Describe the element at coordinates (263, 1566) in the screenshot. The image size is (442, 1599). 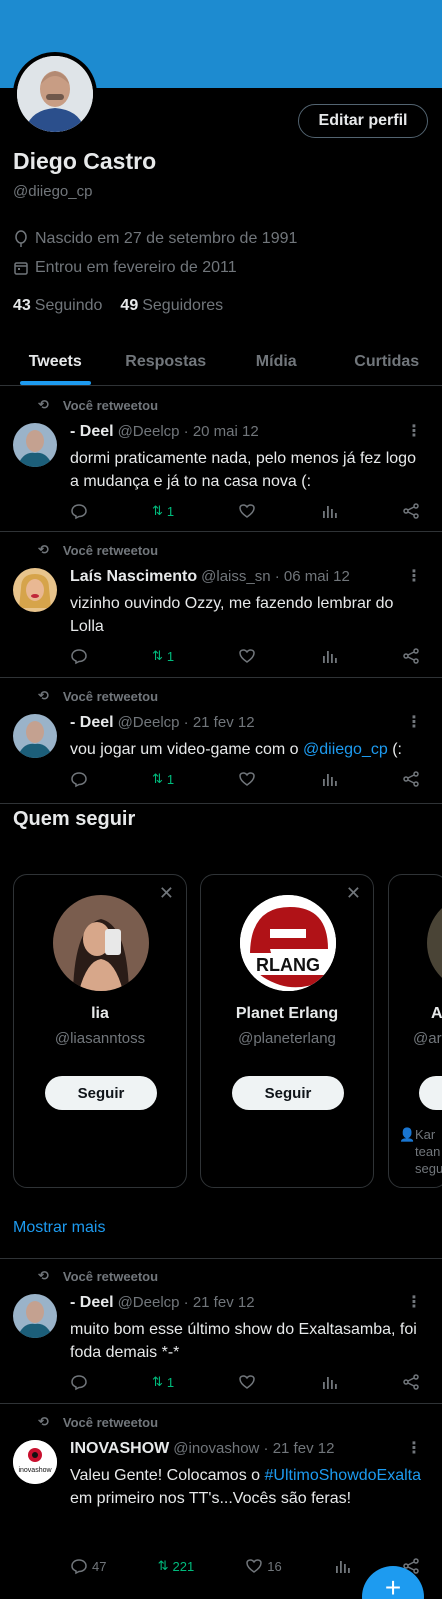
I see `like-button: 16` at that location.